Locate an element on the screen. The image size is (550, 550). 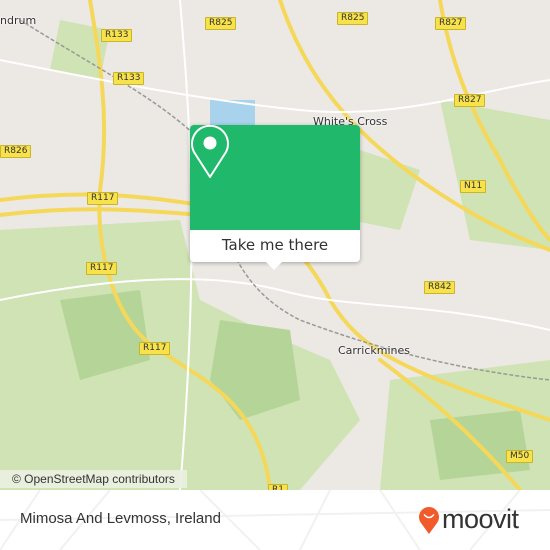
road-shield: N11 is located at coordinates (473, 186).